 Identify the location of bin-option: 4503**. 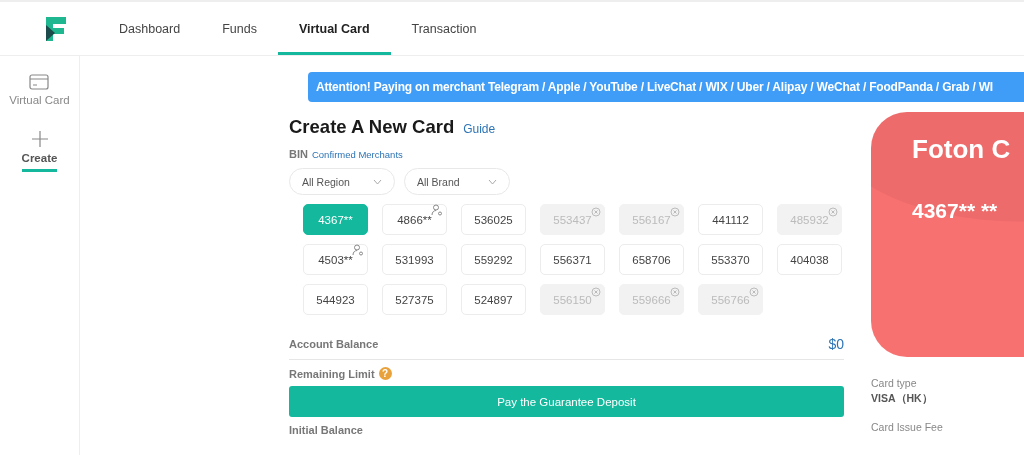
(335, 259).